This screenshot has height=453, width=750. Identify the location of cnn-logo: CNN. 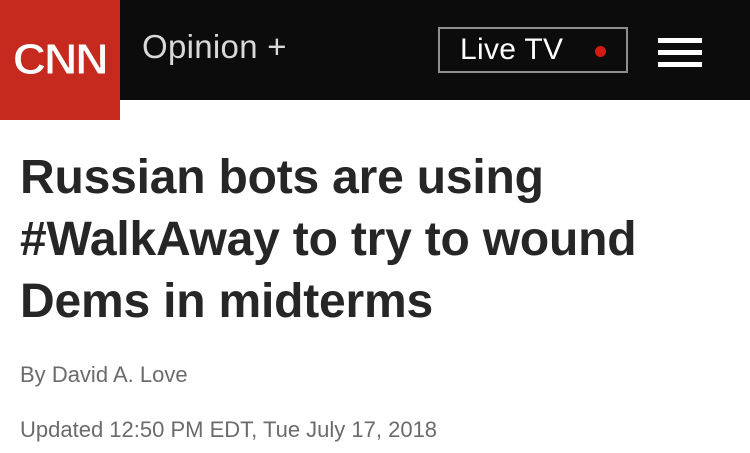
(60, 60).